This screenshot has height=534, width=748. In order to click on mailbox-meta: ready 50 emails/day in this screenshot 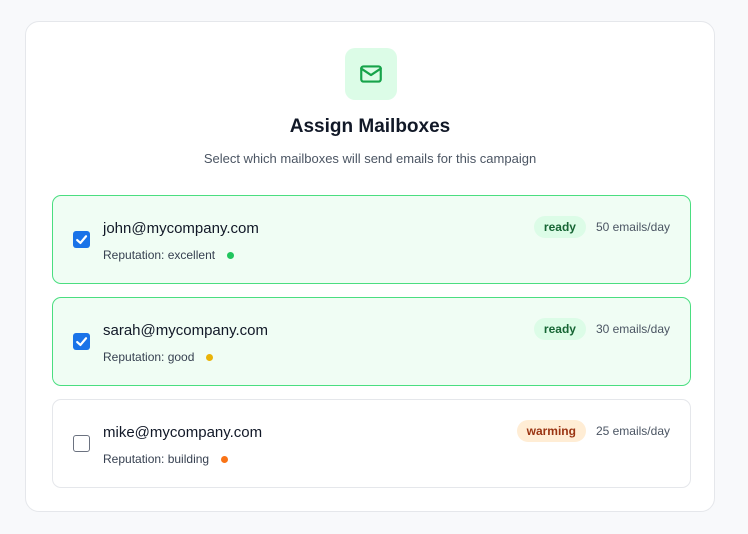, I will do `click(601, 227)`.